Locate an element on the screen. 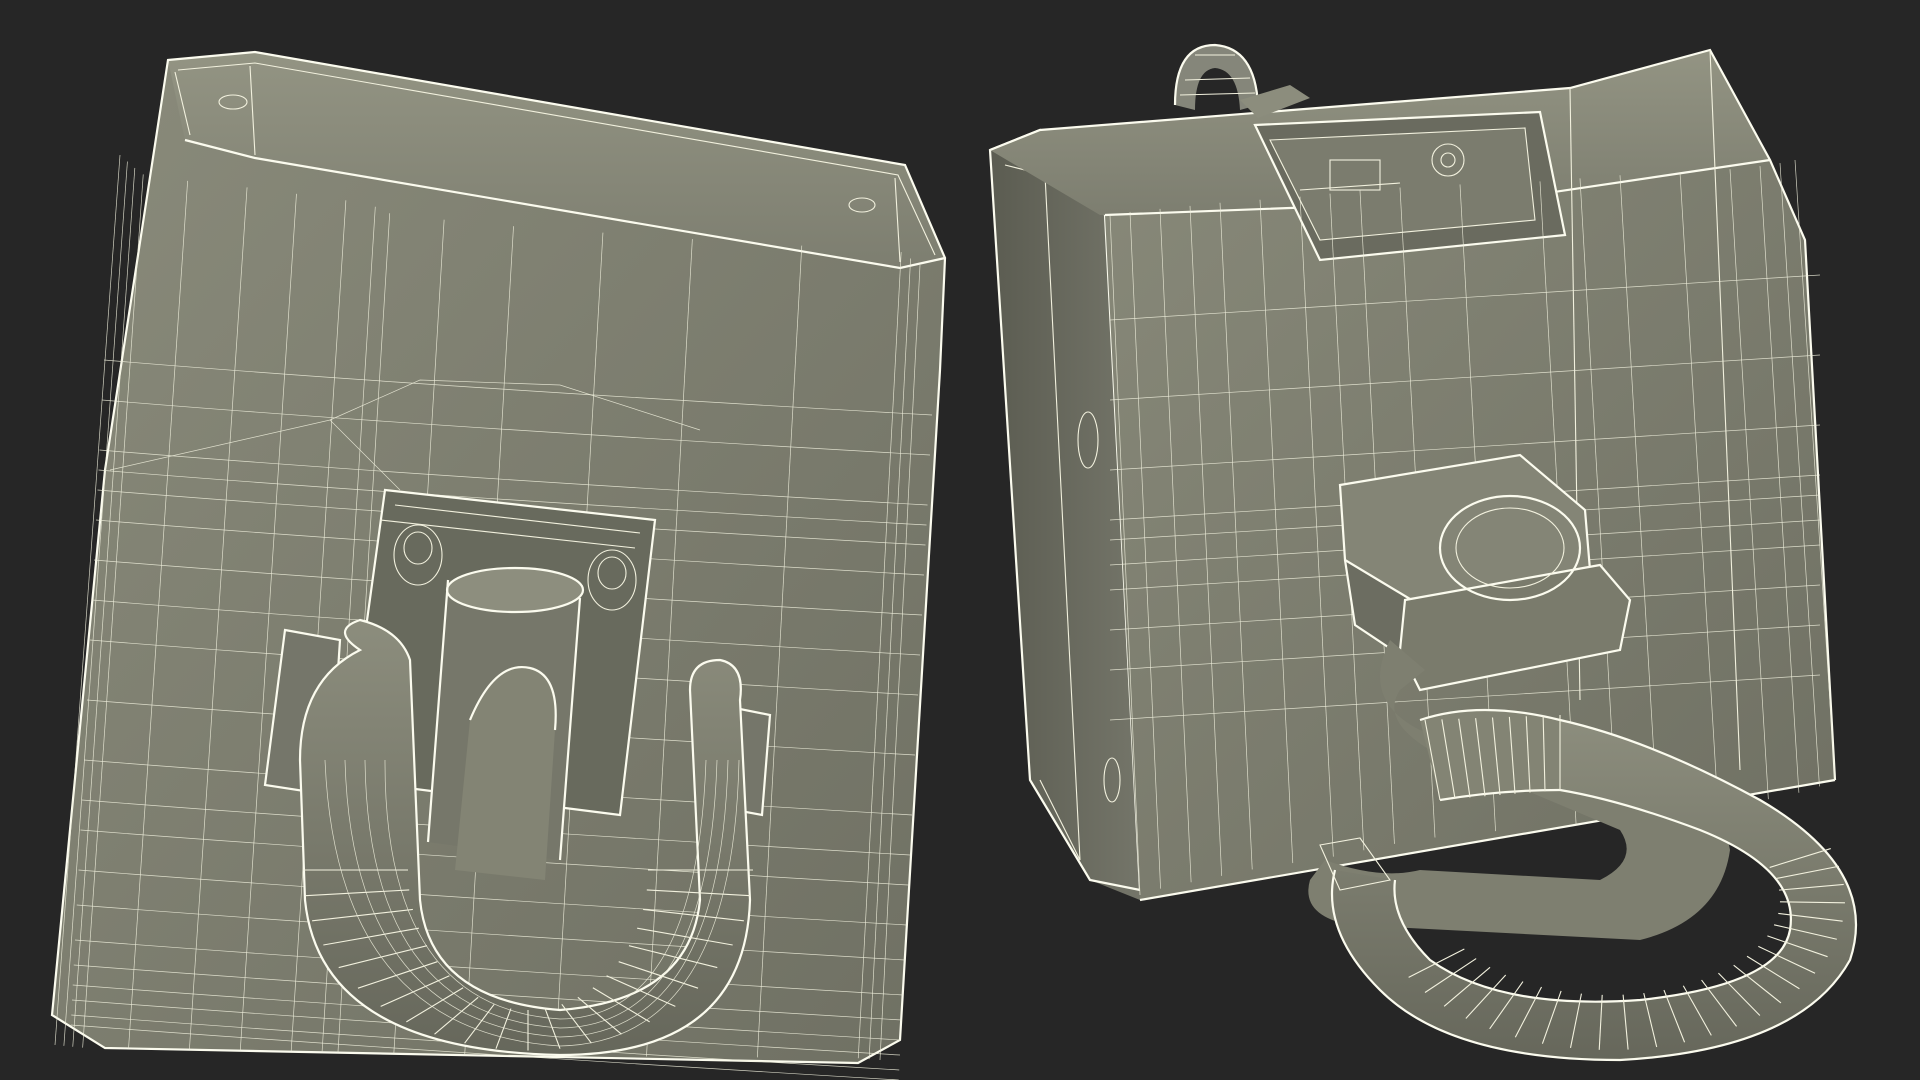  pin-cylinder is located at coordinates (505, 723).